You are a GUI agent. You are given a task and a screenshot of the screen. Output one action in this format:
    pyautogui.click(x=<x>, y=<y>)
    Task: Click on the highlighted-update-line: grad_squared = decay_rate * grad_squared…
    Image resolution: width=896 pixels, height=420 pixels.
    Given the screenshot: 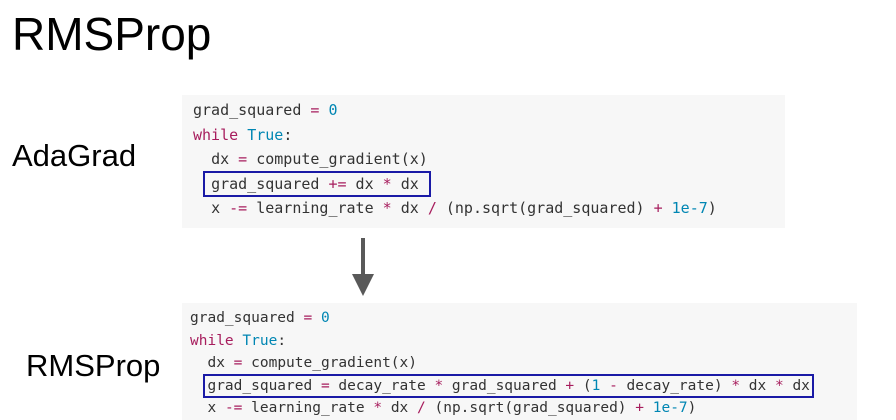 What is the action you would take?
    pyautogui.click(x=508, y=385)
    